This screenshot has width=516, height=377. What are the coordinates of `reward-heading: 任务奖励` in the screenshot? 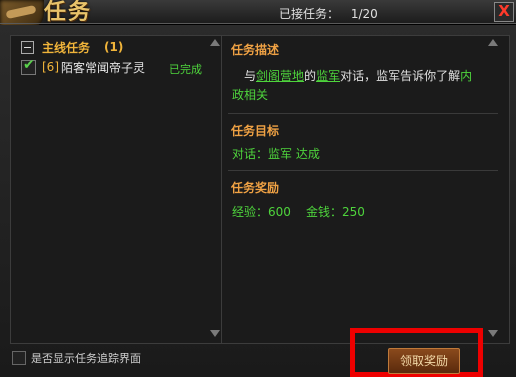 It's located at (255, 188).